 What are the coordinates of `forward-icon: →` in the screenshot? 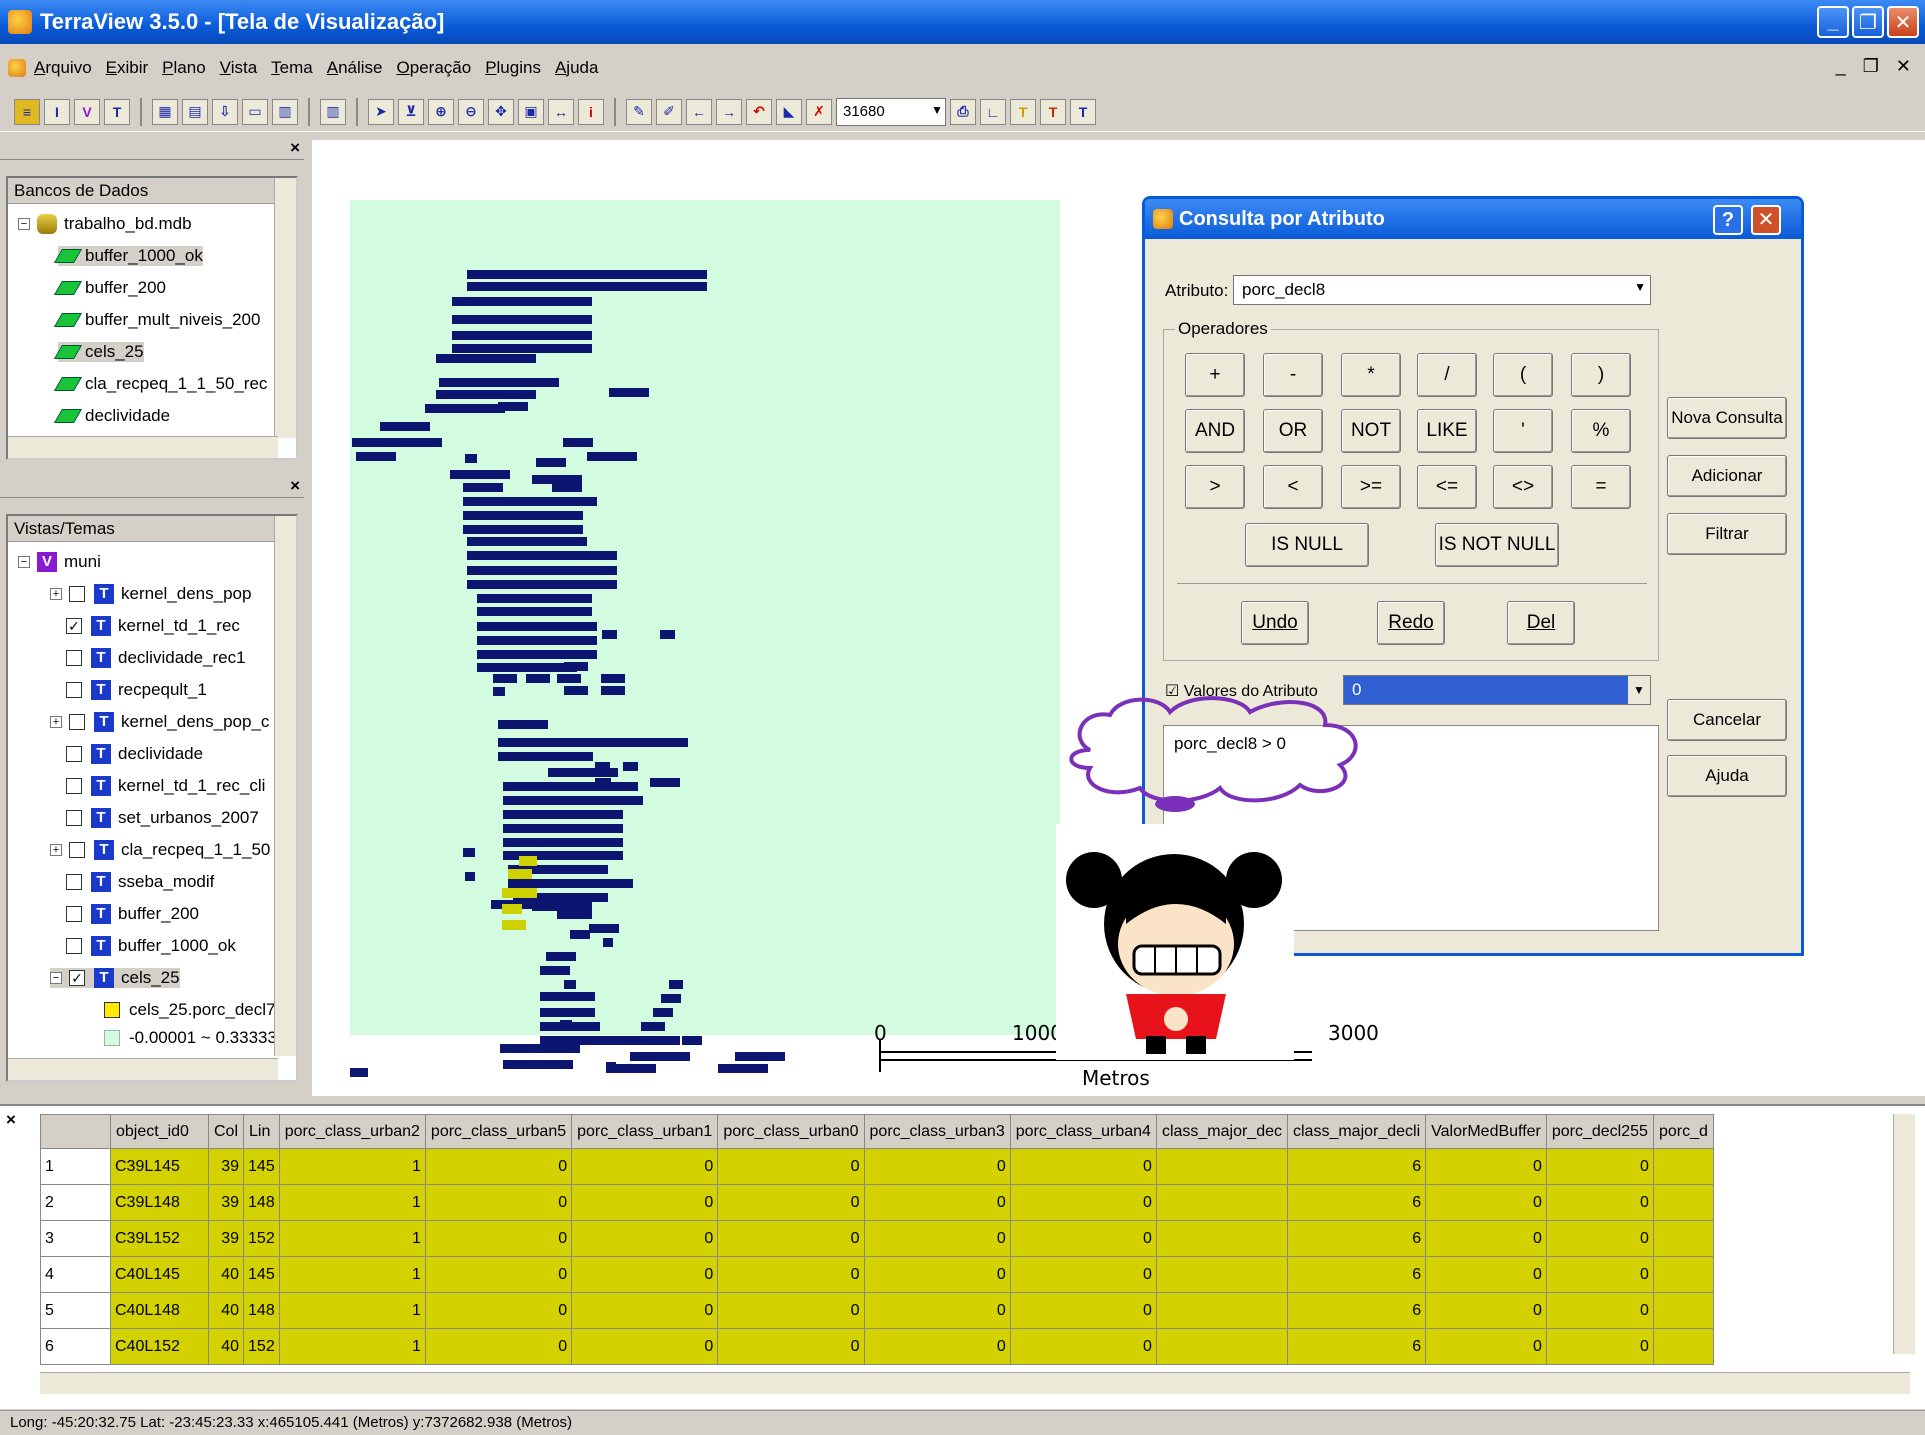 It's located at (729, 111).